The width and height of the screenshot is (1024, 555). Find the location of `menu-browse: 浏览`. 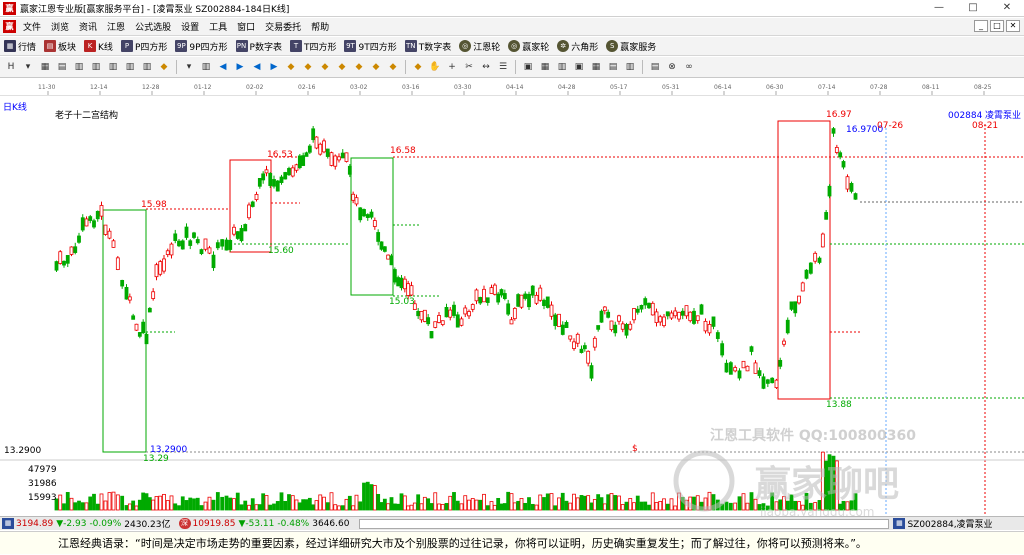

menu-browse: 浏览 is located at coordinates (60, 26).